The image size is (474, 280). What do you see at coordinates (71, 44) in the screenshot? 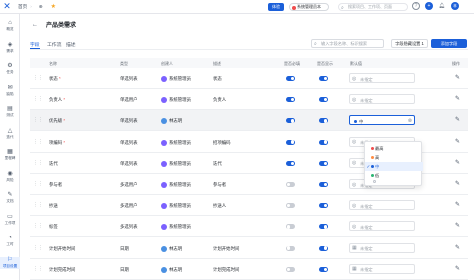
I see `tab-description: 描述` at bounding box center [71, 44].